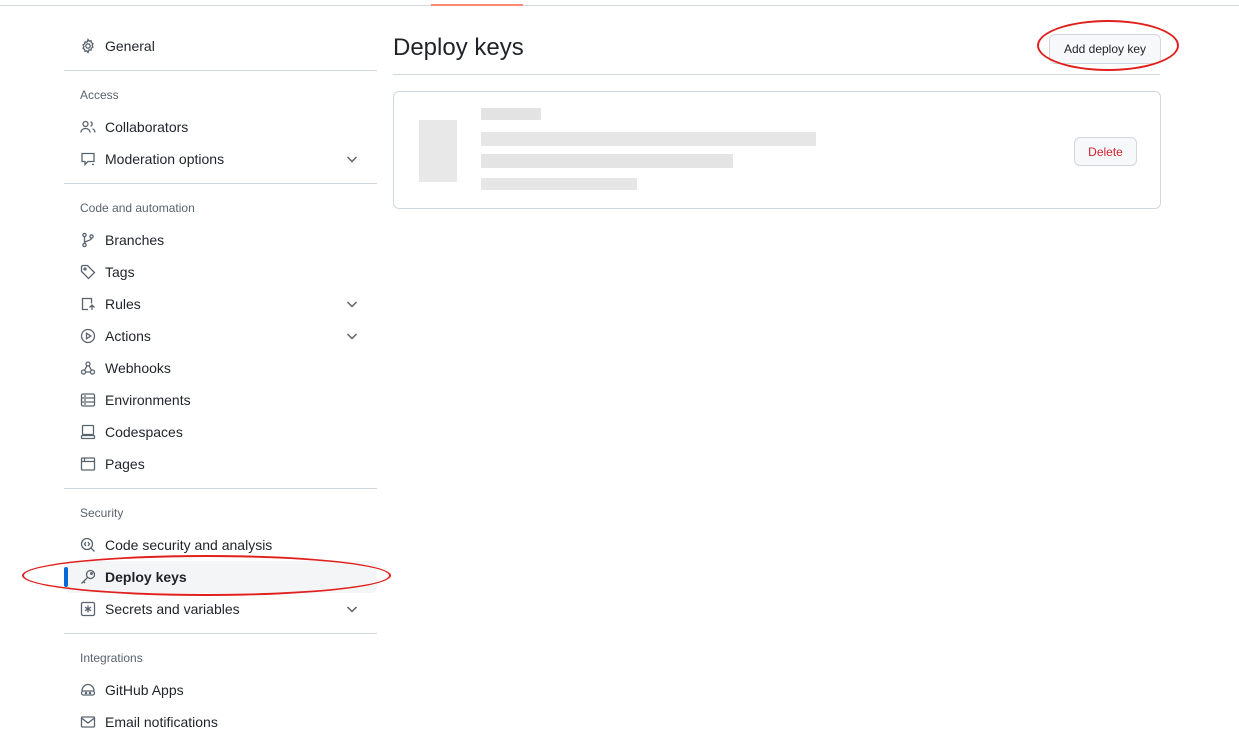 This screenshot has width=1239, height=739. What do you see at coordinates (648, 139) in the screenshot?
I see `redacted-key-fingerprint` at bounding box center [648, 139].